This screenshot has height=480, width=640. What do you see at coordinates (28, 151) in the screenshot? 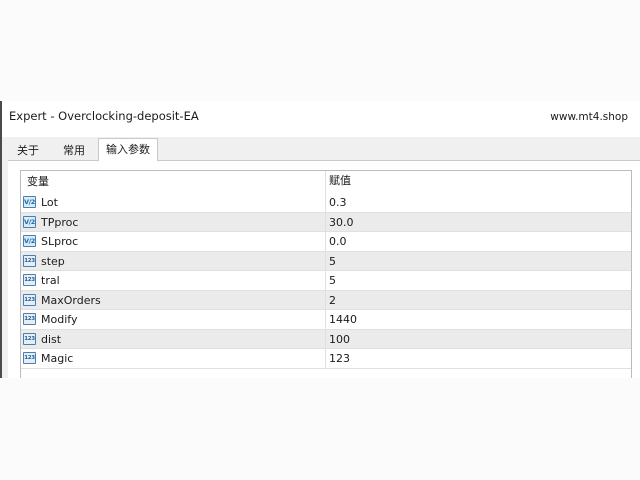
I see `tab-about: 关于` at bounding box center [28, 151].